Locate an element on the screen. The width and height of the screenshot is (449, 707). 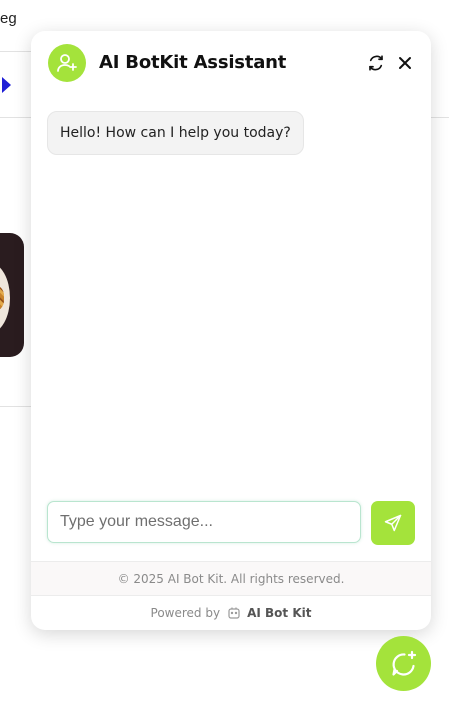
copyright-footer: © 2025 AI Bot Kit. All rights reserved. is located at coordinates (231, 578).